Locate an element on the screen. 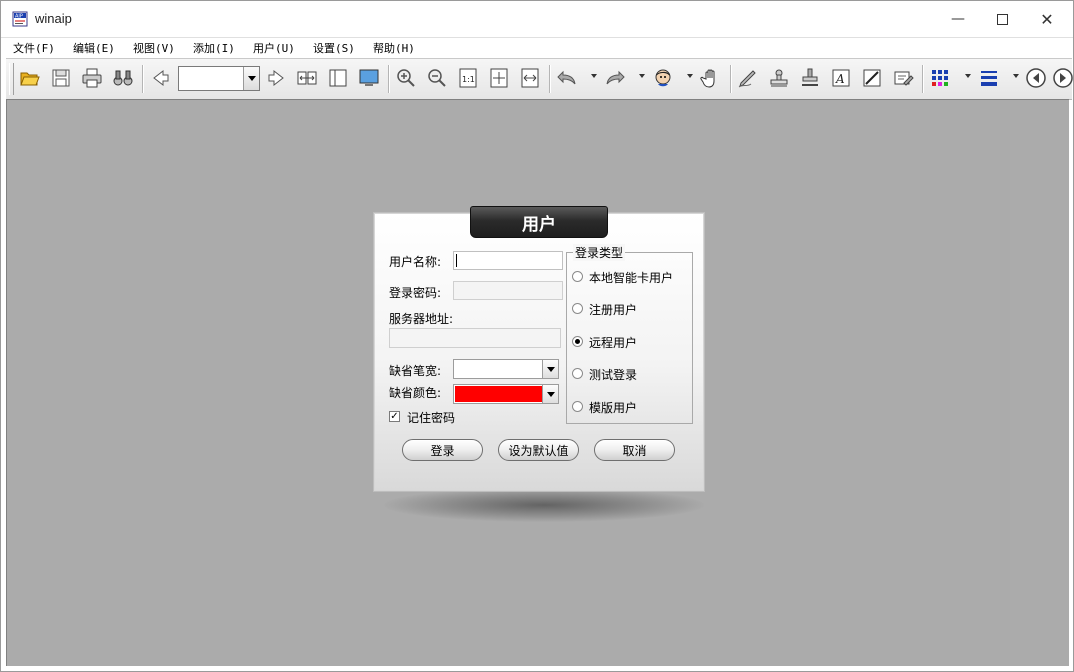  stamp-button is located at coordinates (779, 78).